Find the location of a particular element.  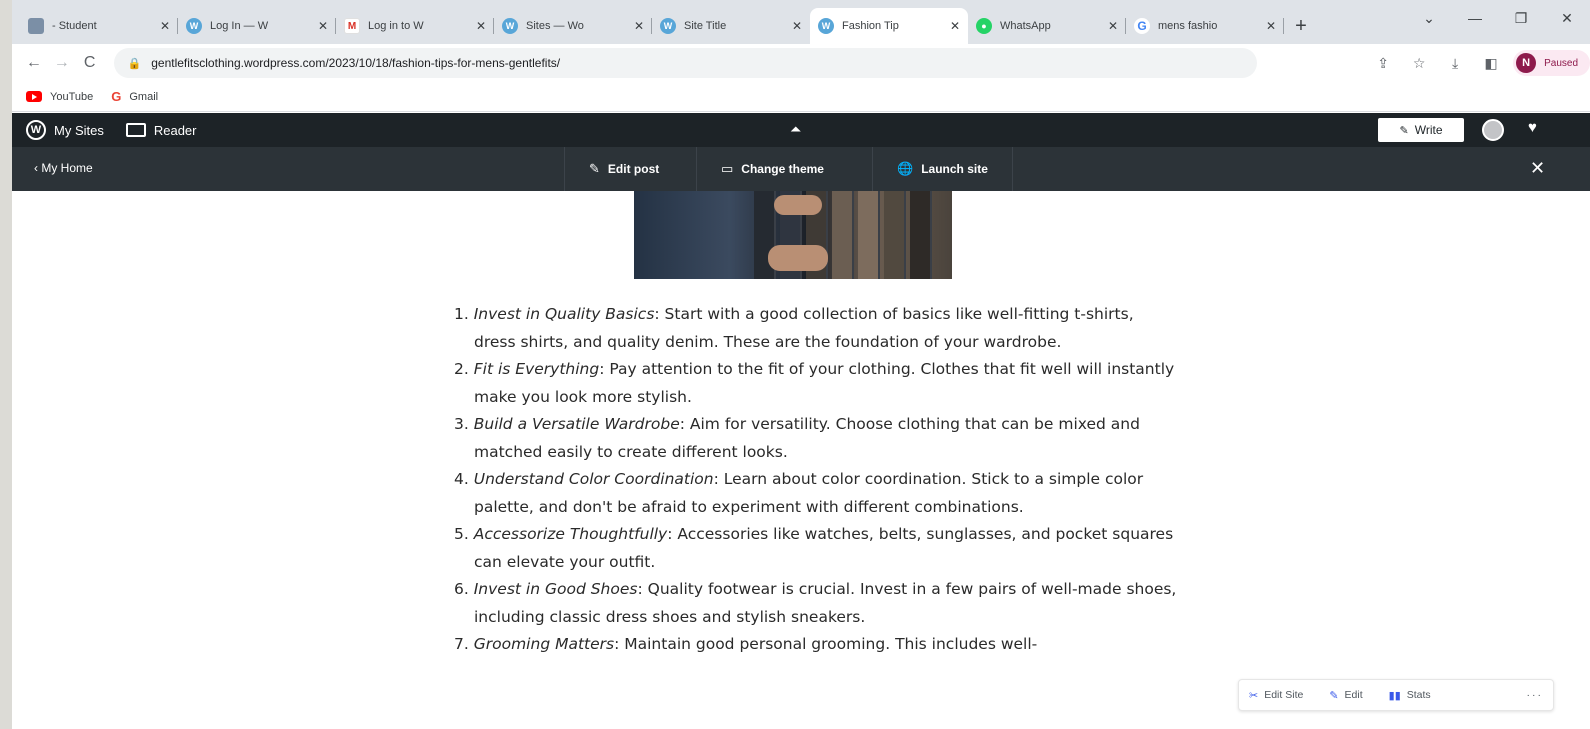

tab-student: - Student ✕ is located at coordinates (99, 26).